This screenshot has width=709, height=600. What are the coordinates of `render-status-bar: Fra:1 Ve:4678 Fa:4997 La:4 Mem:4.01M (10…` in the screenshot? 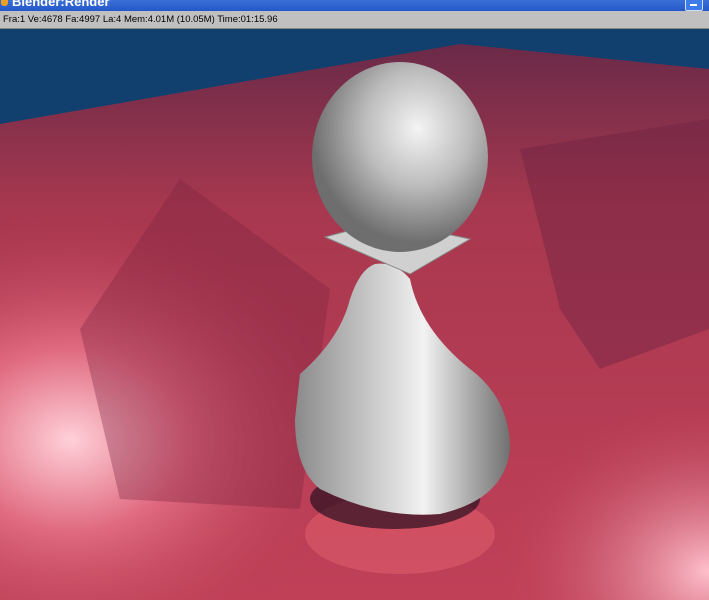 It's located at (354, 20).